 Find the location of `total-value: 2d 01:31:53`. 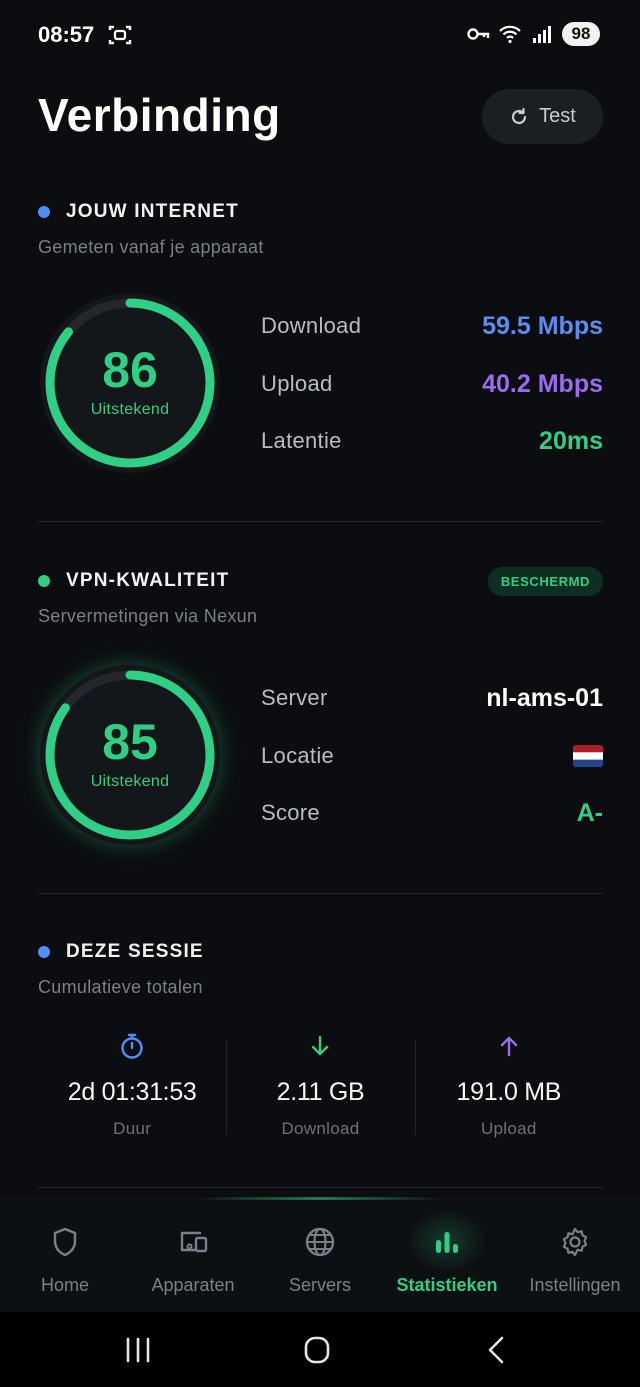

total-value: 2d 01:31:53 is located at coordinates (132, 1092).